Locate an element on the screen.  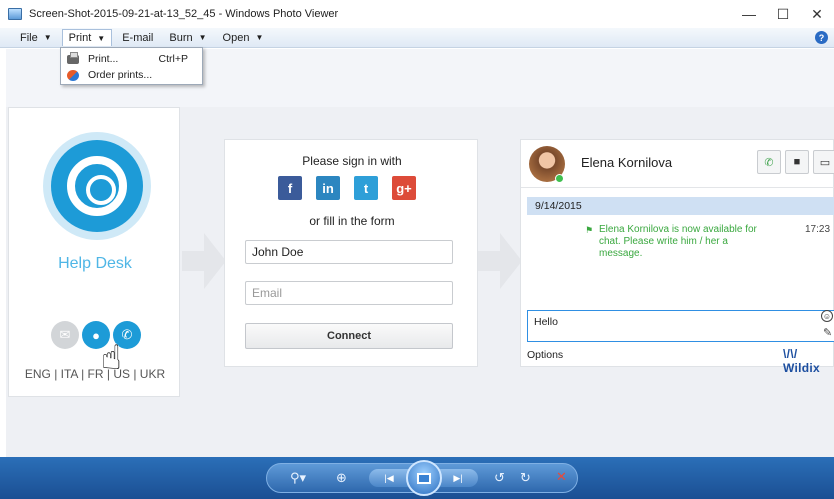
close-button: ✕ is located at coordinates (817, 14).